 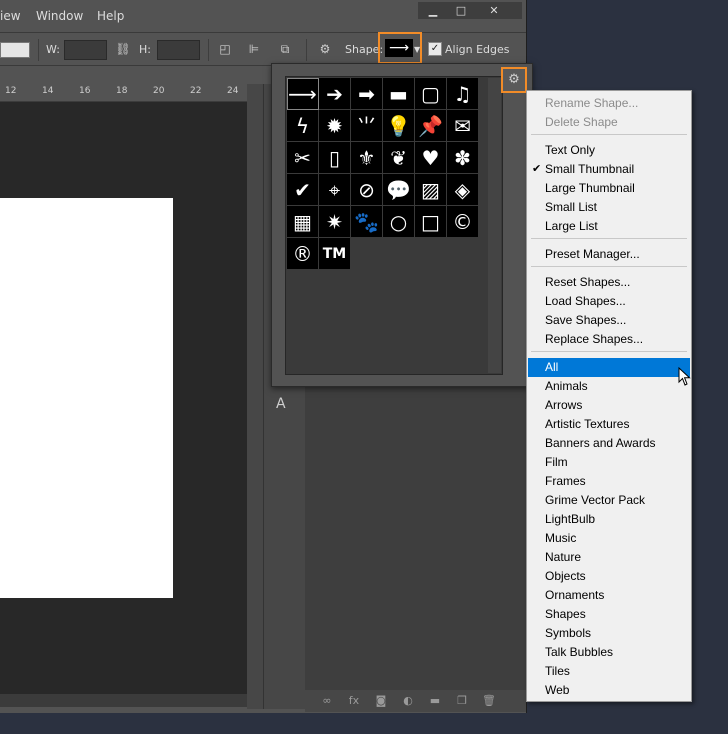 What do you see at coordinates (463, 94) in the screenshot?
I see `shape-music-note-icon: ♫` at bounding box center [463, 94].